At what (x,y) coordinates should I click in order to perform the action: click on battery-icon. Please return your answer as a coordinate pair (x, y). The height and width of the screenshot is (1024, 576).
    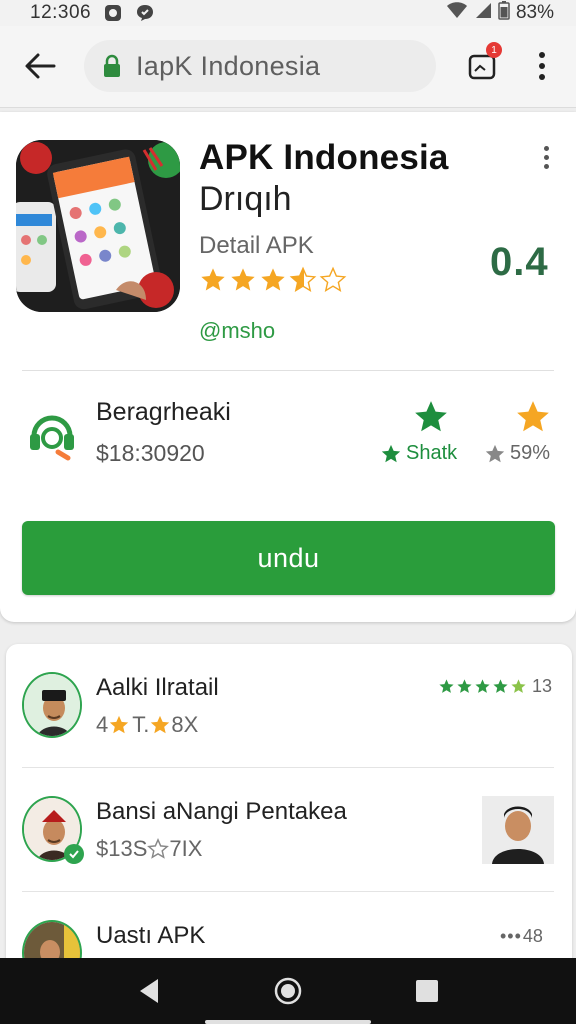
    Looking at the image, I should click on (504, 13).